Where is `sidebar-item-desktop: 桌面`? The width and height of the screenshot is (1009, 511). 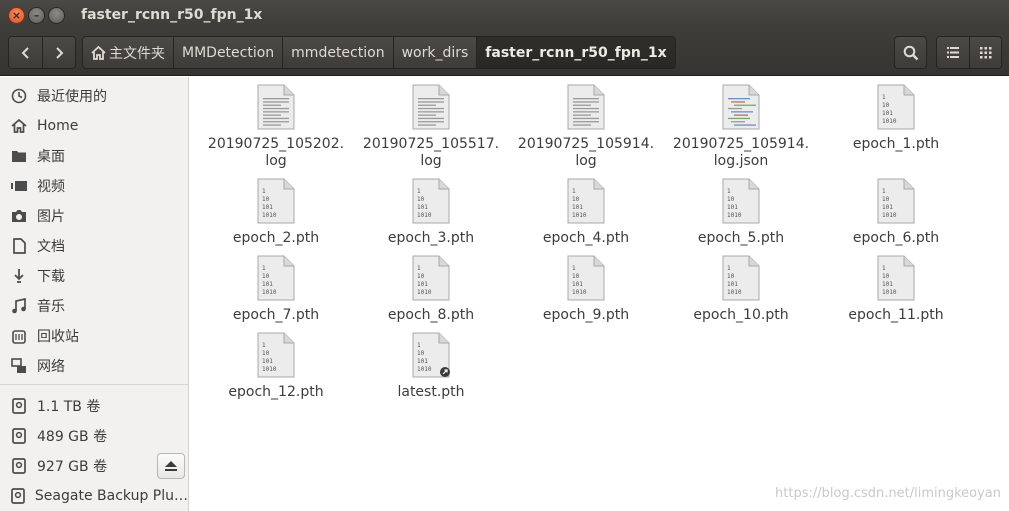 sidebar-item-desktop: 桌面 is located at coordinates (94, 156).